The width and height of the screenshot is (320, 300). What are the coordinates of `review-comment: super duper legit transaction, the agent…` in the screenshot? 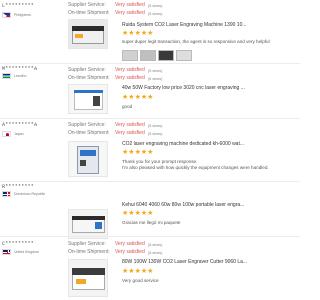 It's located at (196, 41).